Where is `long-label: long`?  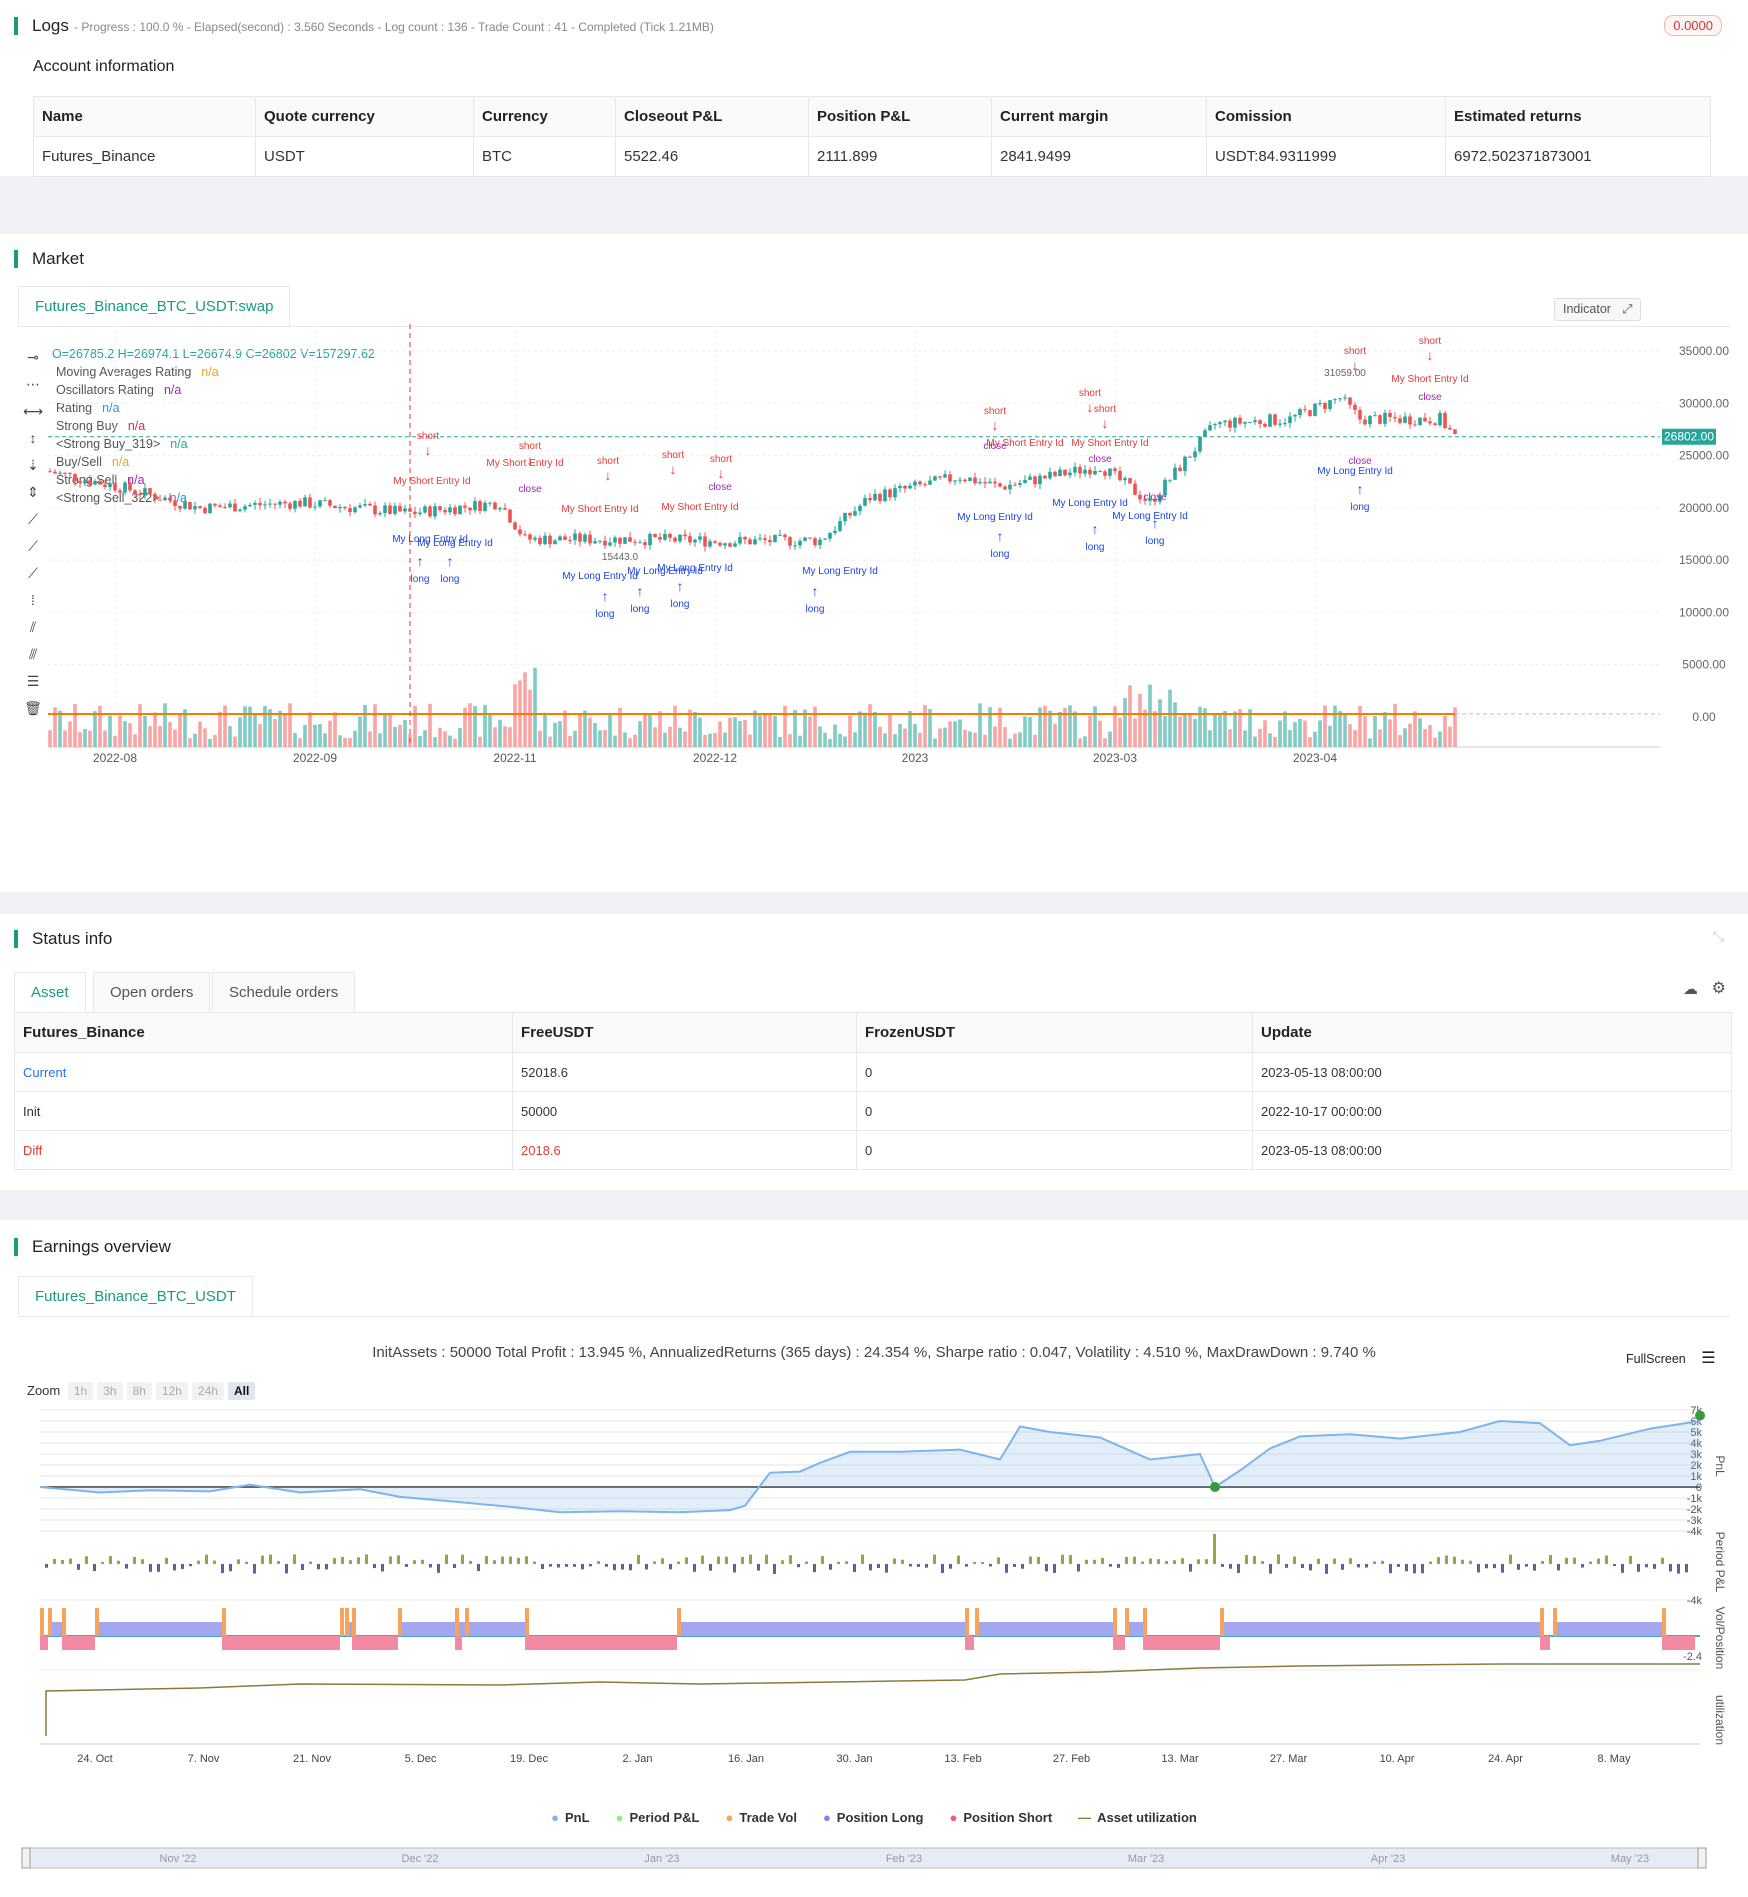
long-label: long is located at coordinates (605, 614).